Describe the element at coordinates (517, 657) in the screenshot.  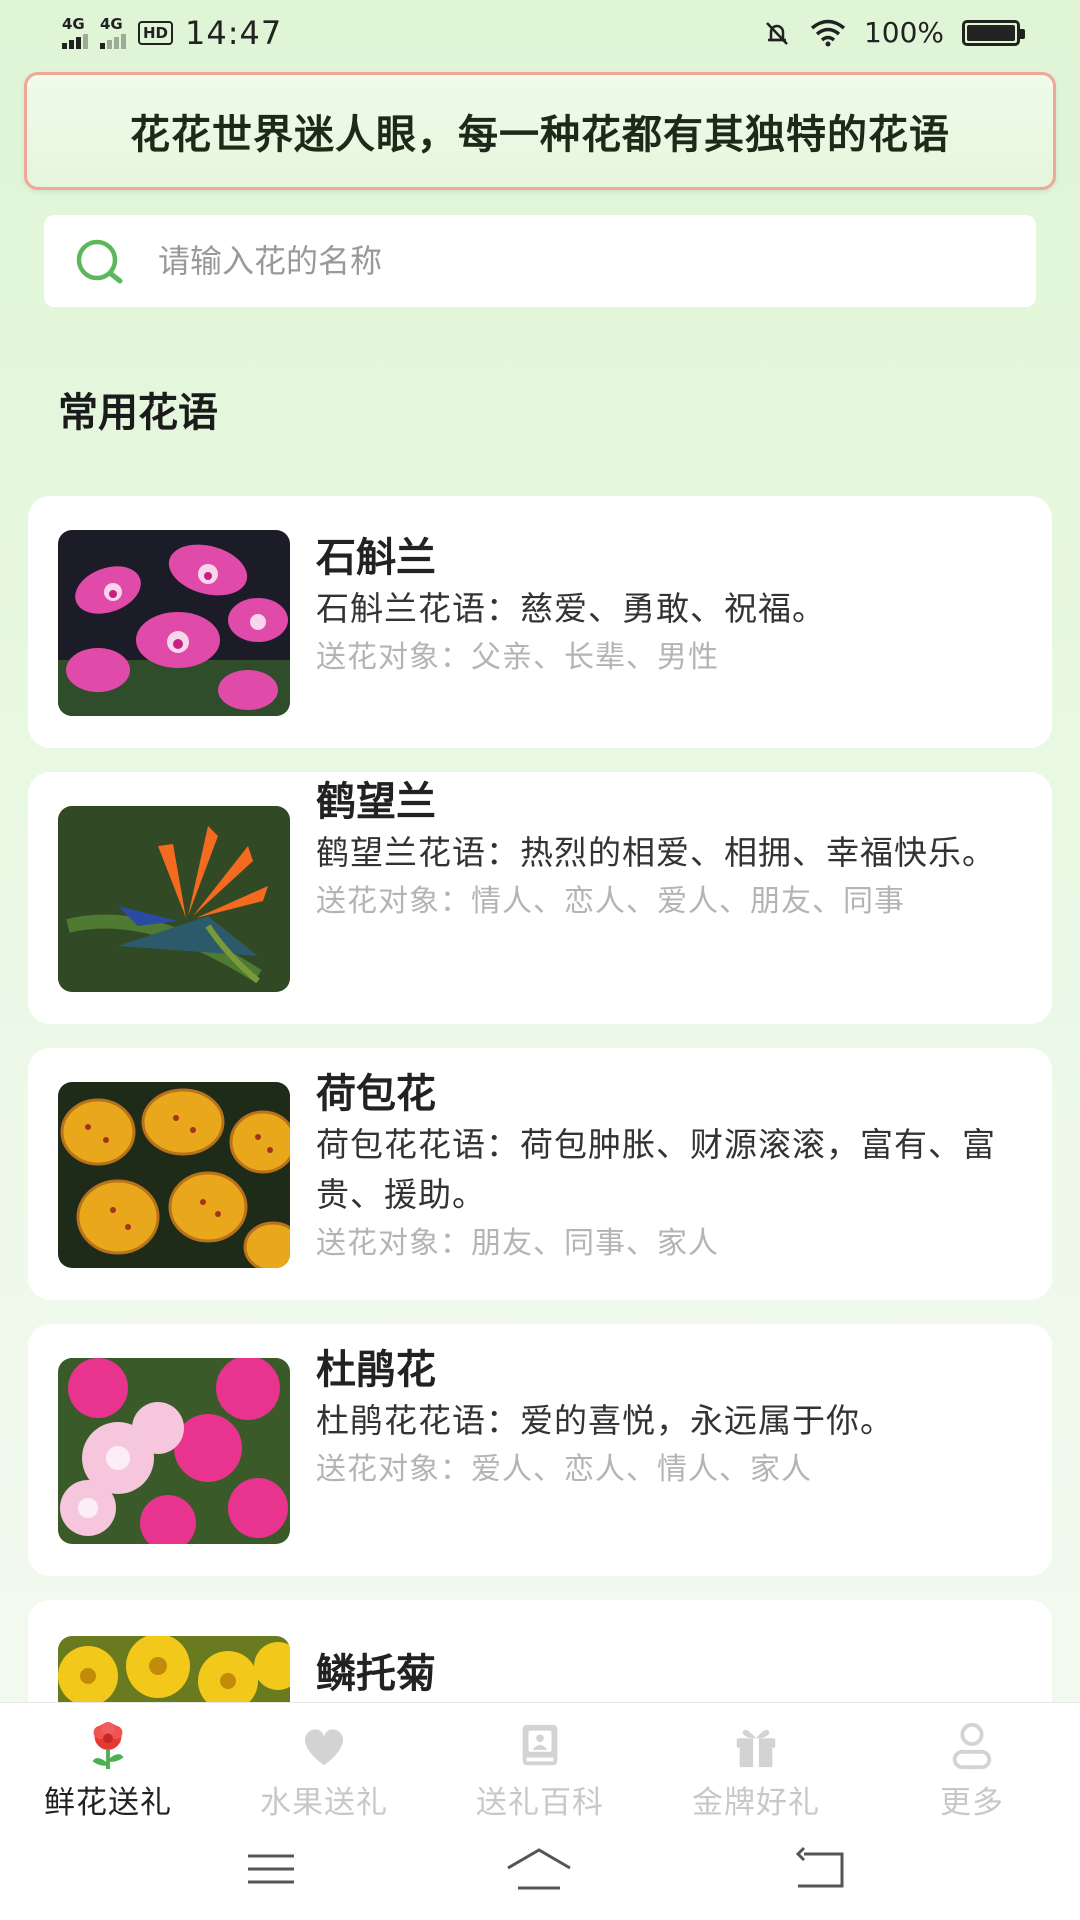
I see `flower-target: 送花对象：父亲、长辈、男性` at that location.